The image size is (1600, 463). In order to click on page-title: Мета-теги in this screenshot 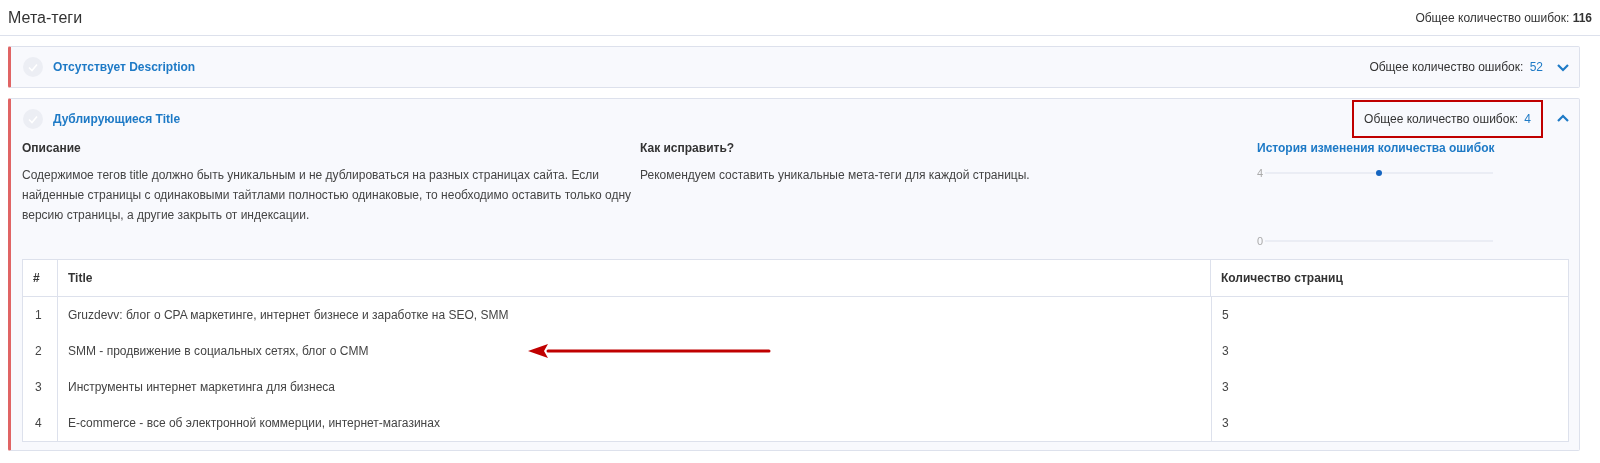, I will do `click(45, 17)`.